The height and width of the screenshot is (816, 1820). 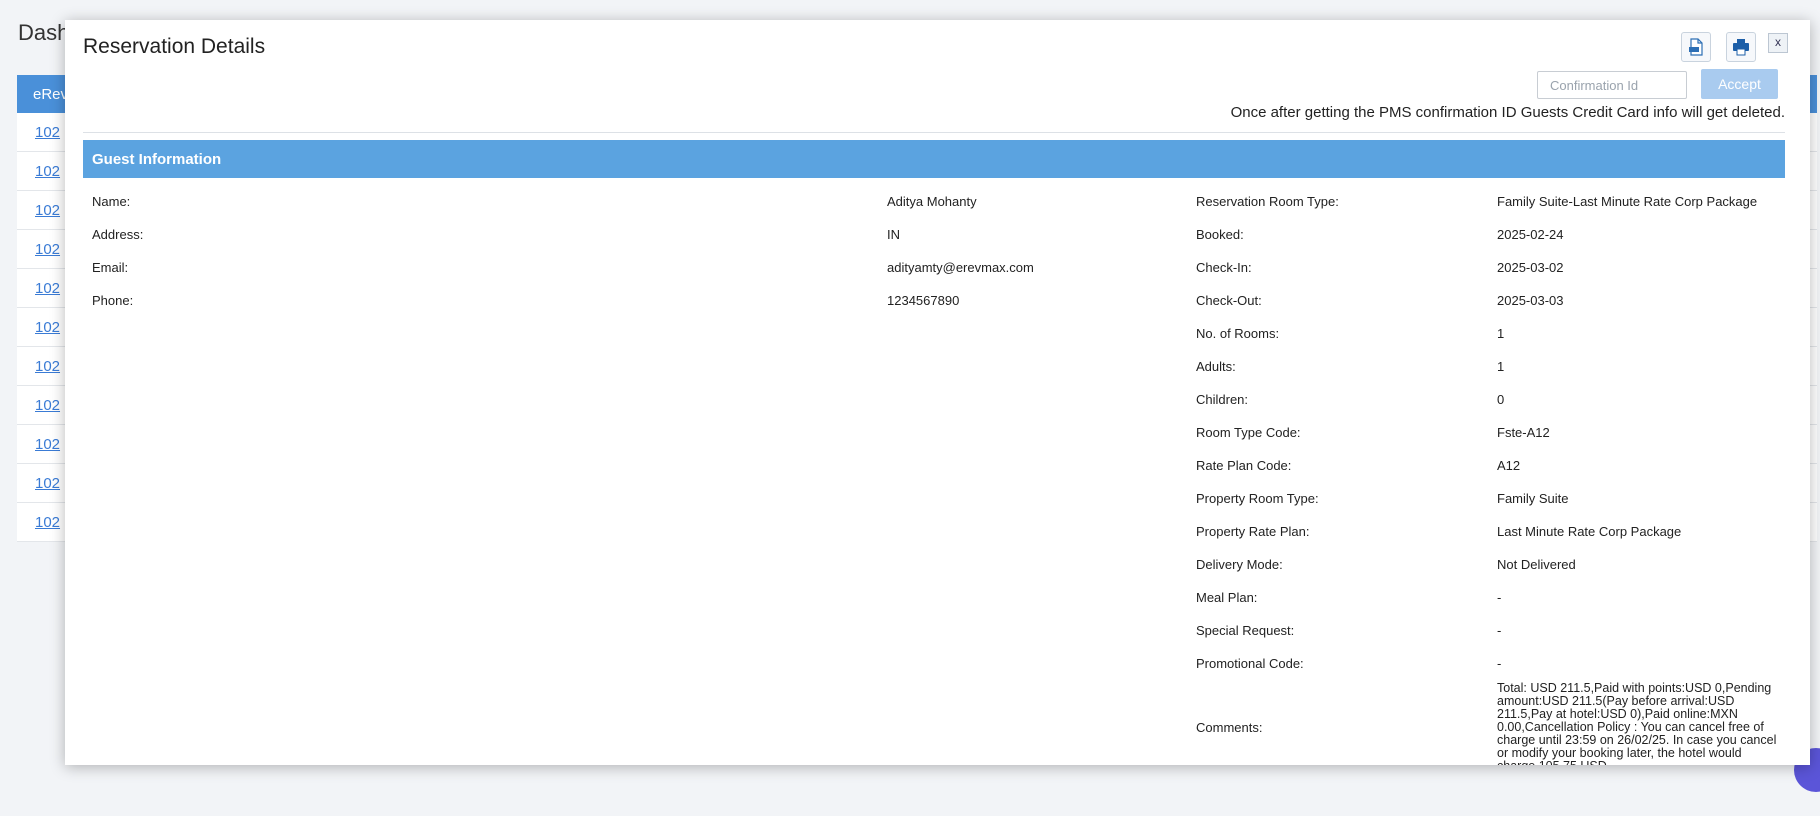 What do you see at coordinates (44, 32) in the screenshot?
I see `dashboard-title: Dash` at bounding box center [44, 32].